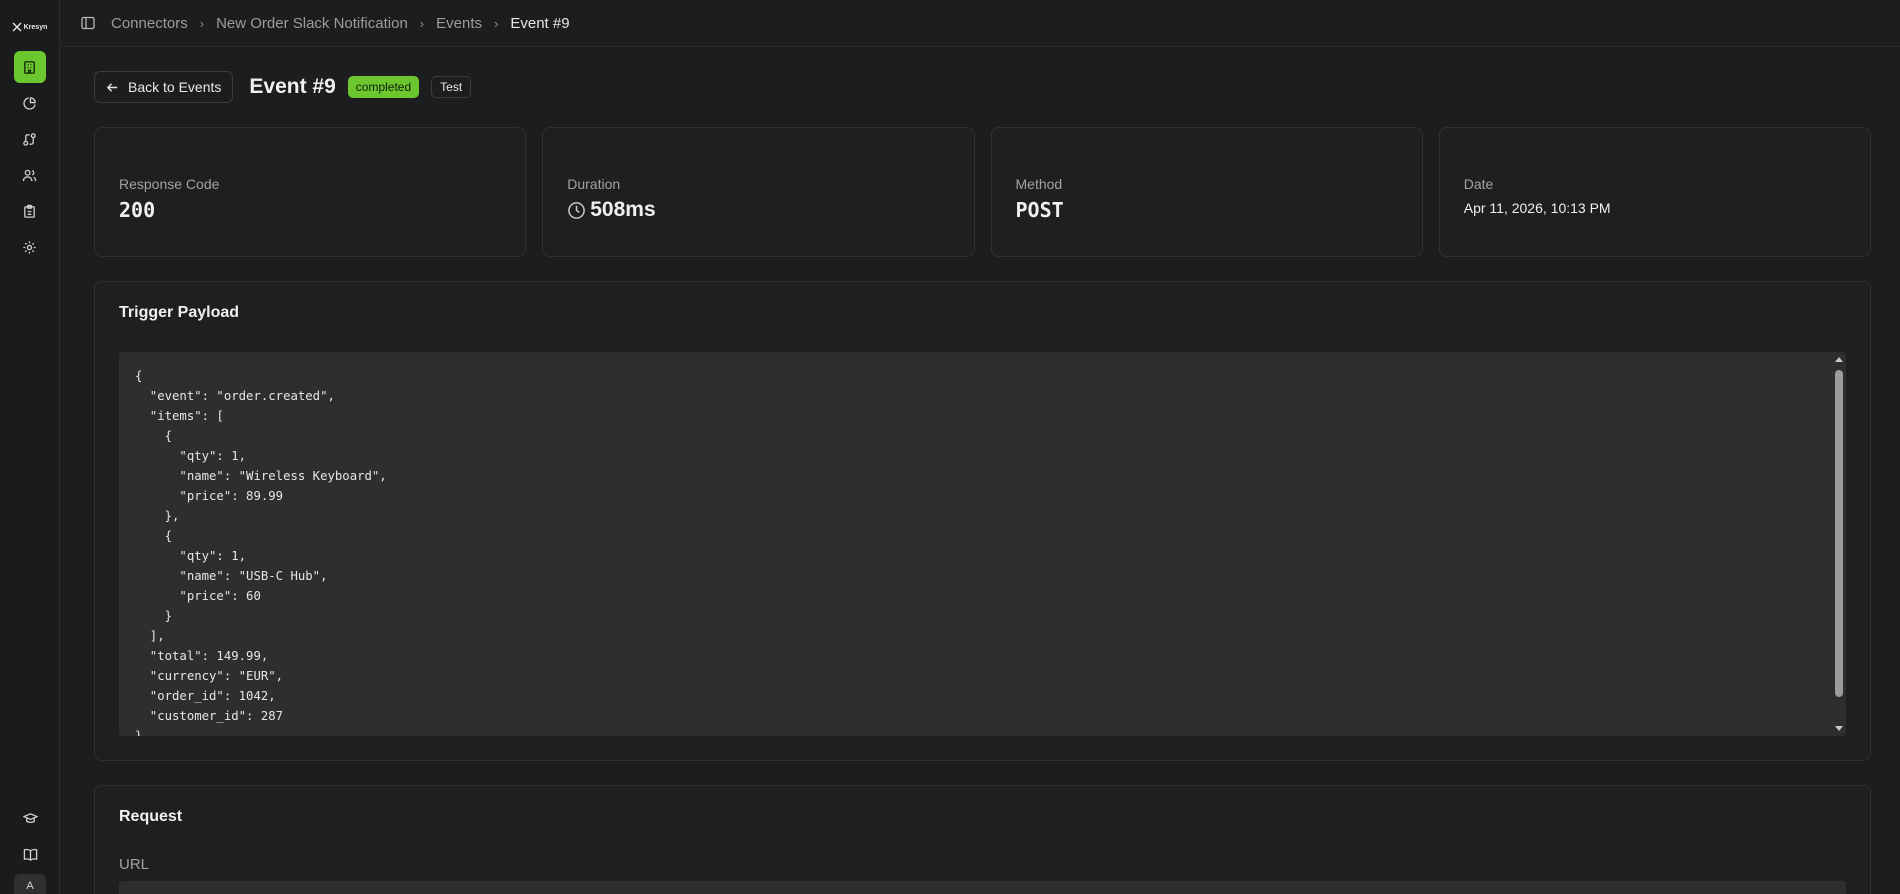  I want to click on building-icon, so click(29, 67).